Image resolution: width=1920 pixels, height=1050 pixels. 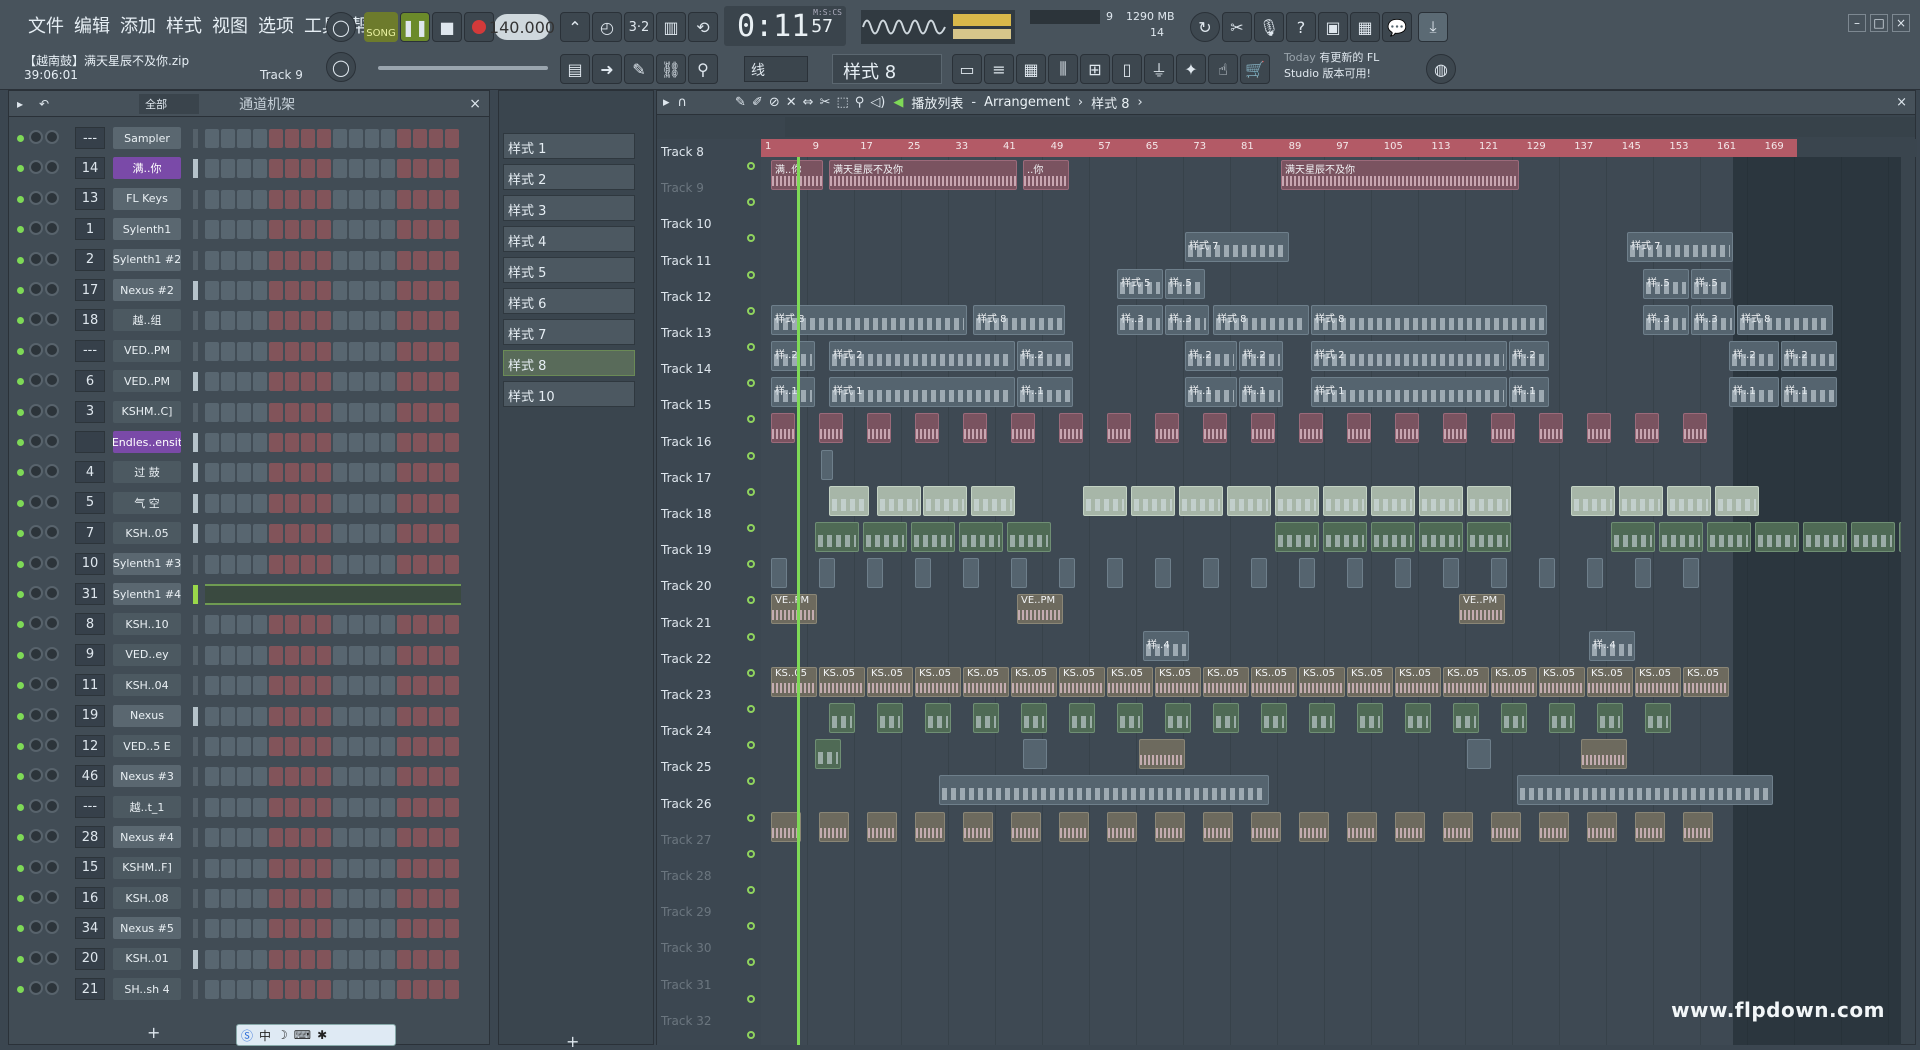 What do you see at coordinates (250, 320) in the screenshot?
I see `channel-row: 18 越..组` at bounding box center [250, 320].